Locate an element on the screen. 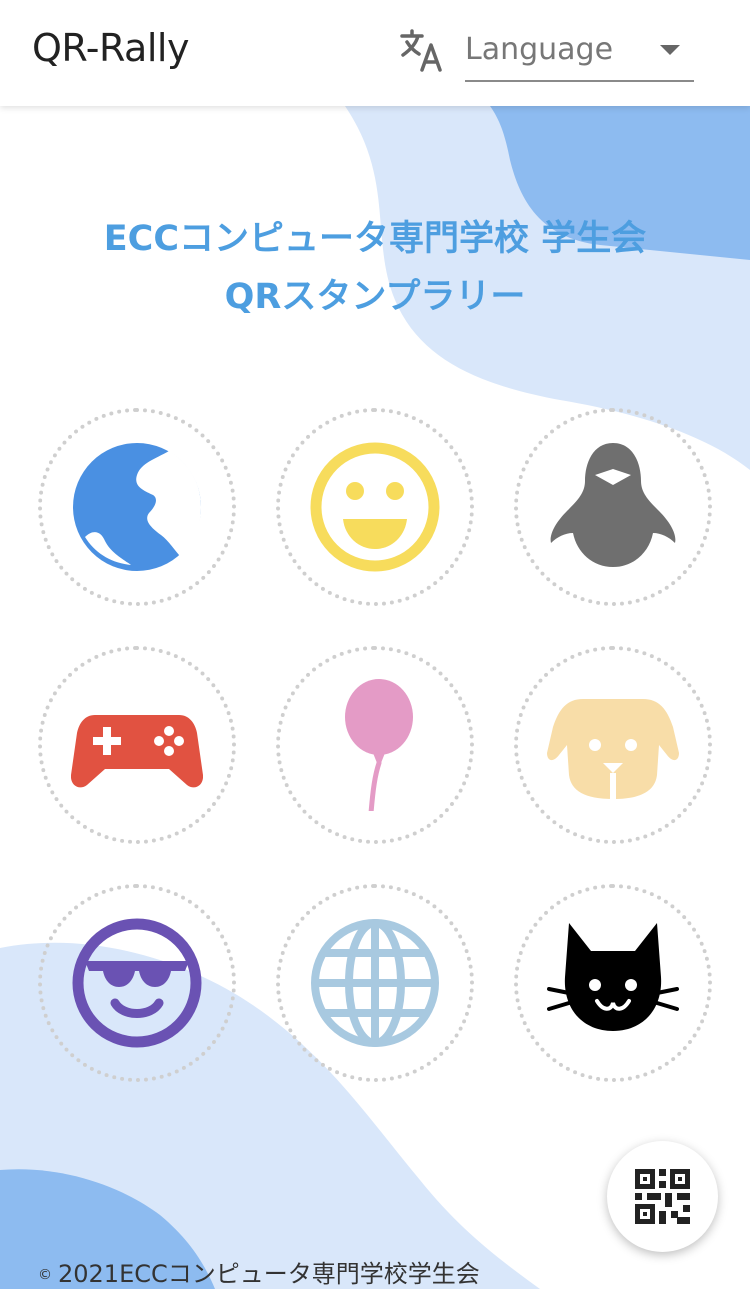 This screenshot has height=1289, width=750. stamp-gamepad is located at coordinates (137, 745).